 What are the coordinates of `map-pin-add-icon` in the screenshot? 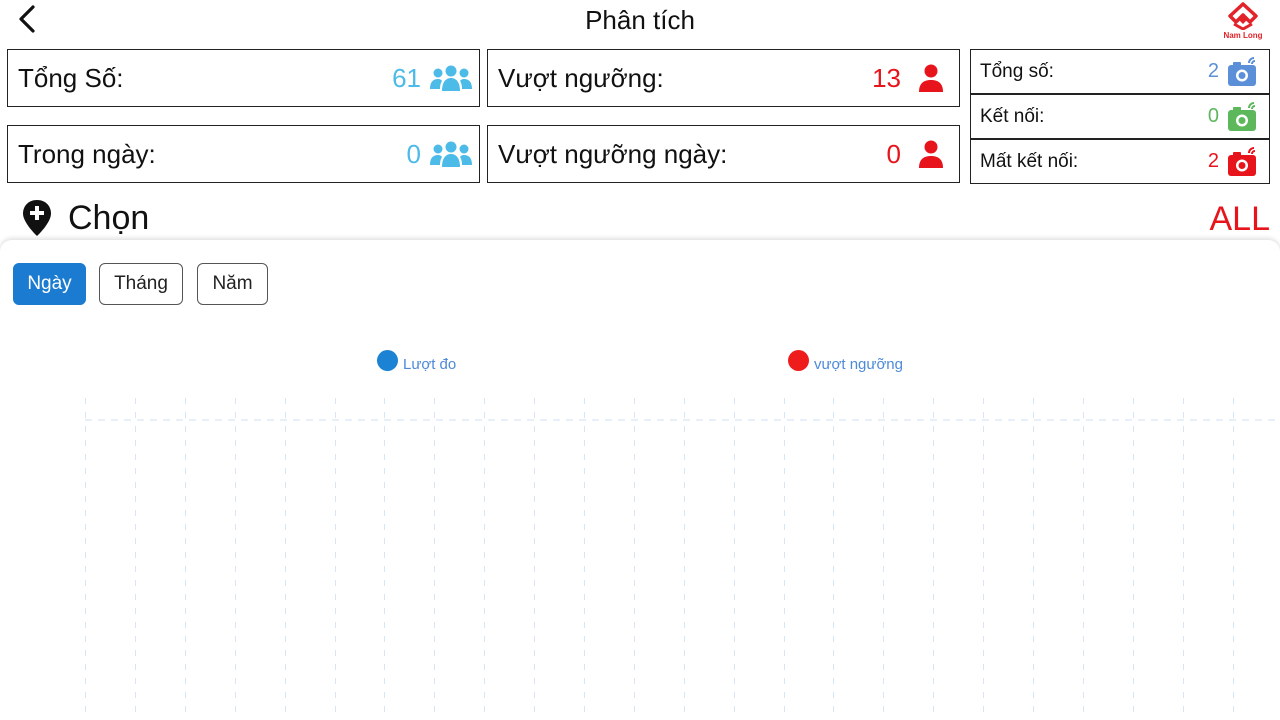 It's located at (37, 218).